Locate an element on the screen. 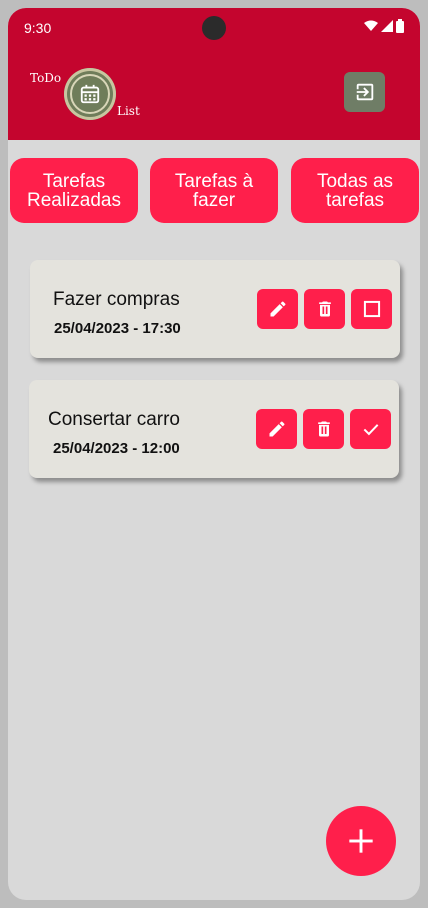 The image size is (428, 908). status-time: 9:30 is located at coordinates (38, 28).